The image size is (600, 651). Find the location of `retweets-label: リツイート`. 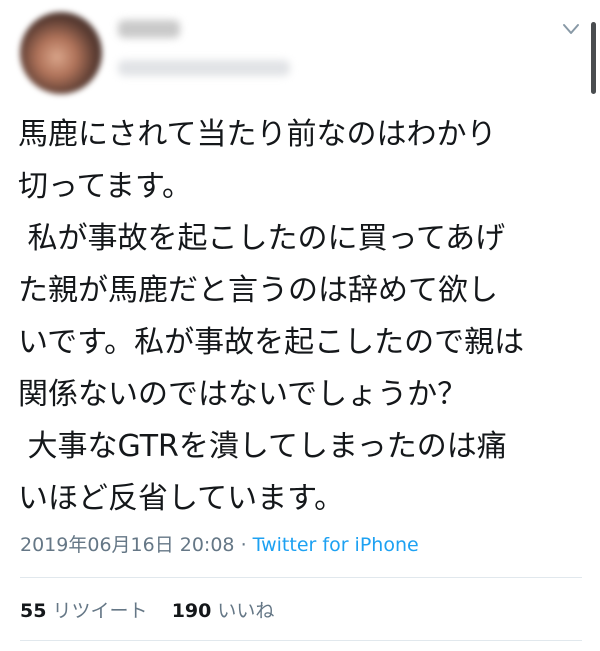

retweets-label: リツイート is located at coordinates (100, 611).